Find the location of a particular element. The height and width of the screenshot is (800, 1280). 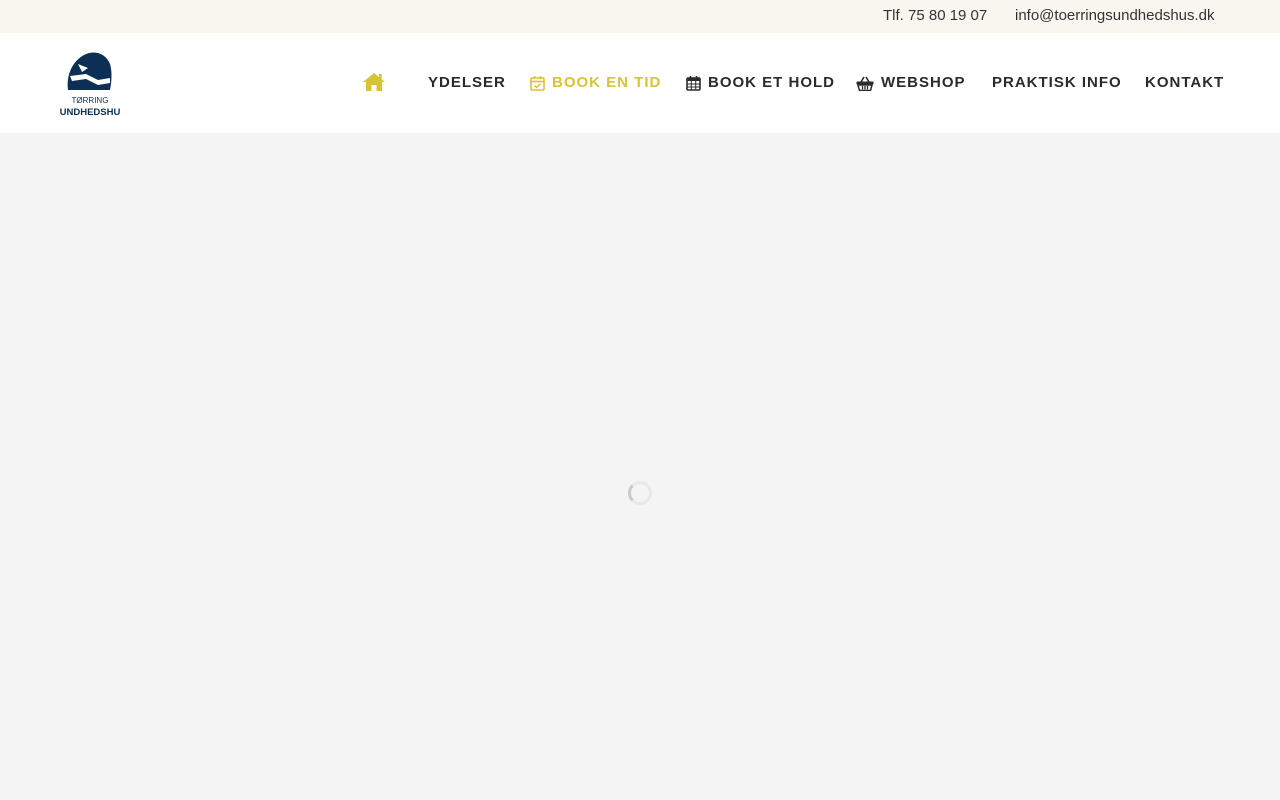

nav-item-label: PRAKTISK INFO is located at coordinates (1057, 82).